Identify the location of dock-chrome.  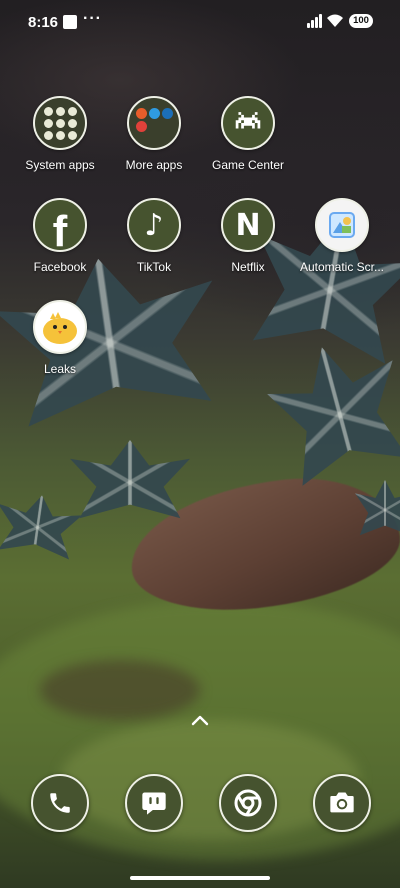
(248, 803).